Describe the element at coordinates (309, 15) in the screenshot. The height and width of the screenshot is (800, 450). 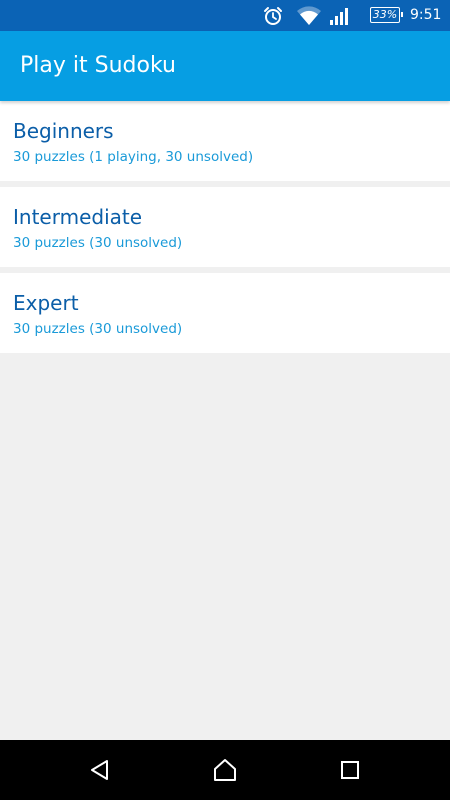
I see `wifi-icon` at that location.